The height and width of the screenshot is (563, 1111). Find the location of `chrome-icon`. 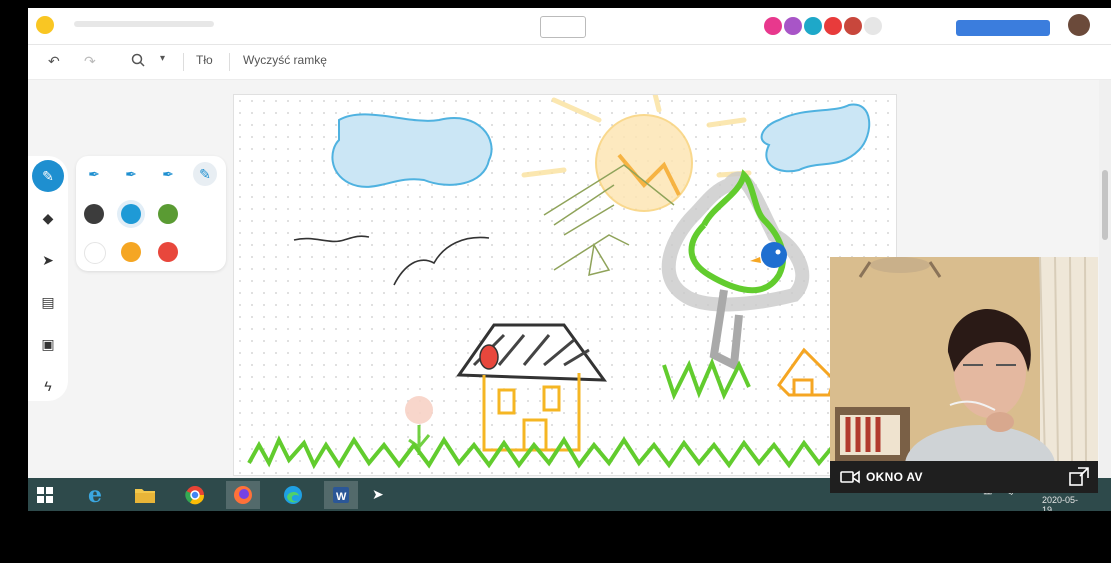

chrome-icon is located at coordinates (195, 495).